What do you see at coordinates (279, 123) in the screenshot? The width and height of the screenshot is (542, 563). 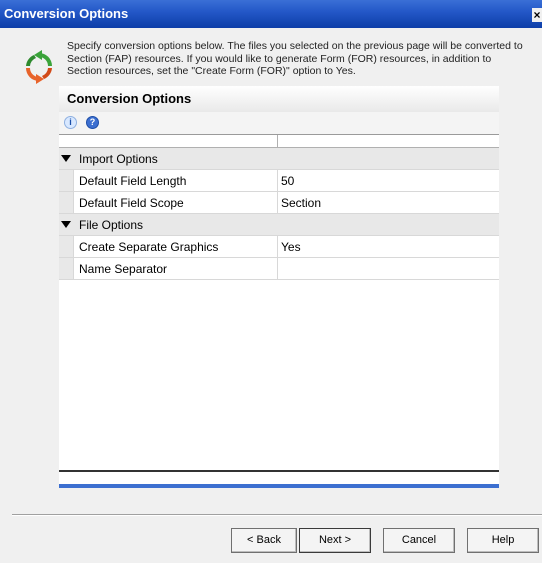 I see `panel-toolbar: i ?` at bounding box center [279, 123].